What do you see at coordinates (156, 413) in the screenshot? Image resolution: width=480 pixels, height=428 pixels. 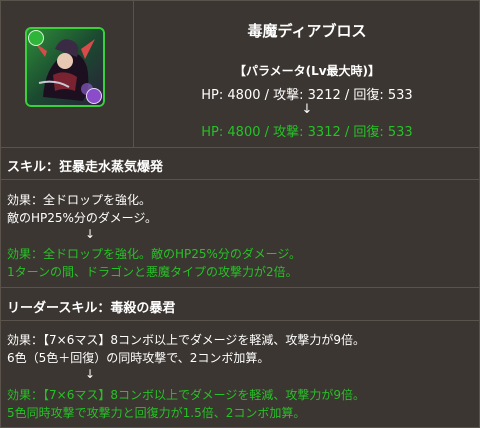 I see `leader-new-line2: 5色同時攻撃で攻撃力と回復力が1.5倍、2コンボ加算。` at bounding box center [156, 413].